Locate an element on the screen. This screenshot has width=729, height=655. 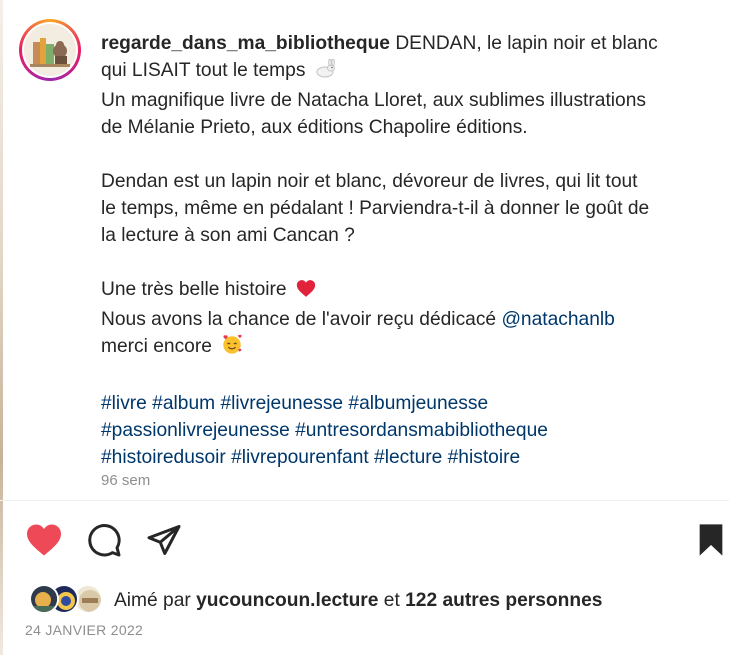
avatar is located at coordinates (44, 599).